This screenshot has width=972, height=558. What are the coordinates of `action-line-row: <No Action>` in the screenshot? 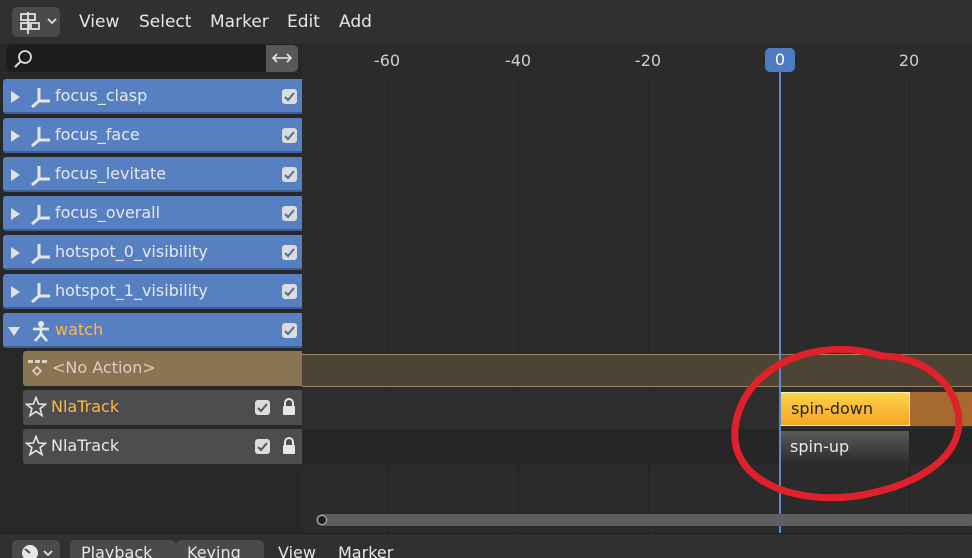 It's located at (162, 368).